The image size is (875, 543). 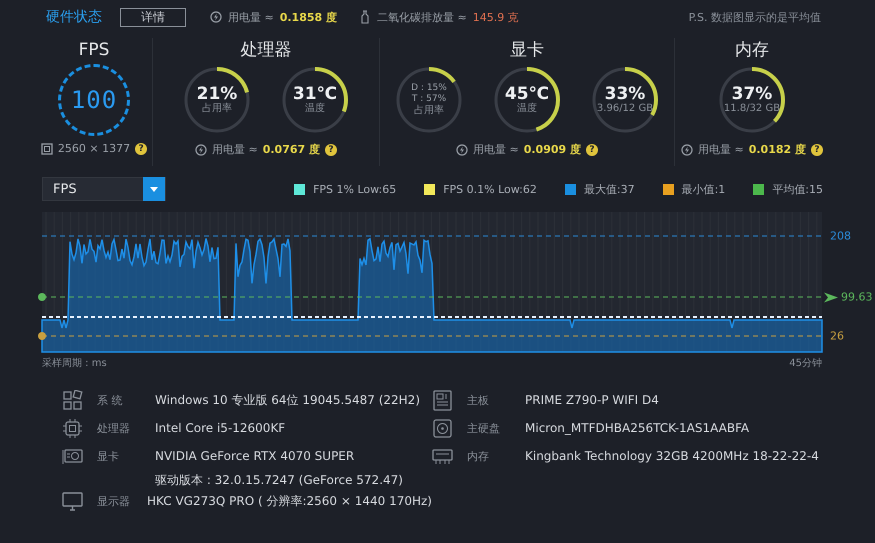 What do you see at coordinates (625, 109) in the screenshot?
I see `gauge-caption: 3.96/12 GB` at bounding box center [625, 109].